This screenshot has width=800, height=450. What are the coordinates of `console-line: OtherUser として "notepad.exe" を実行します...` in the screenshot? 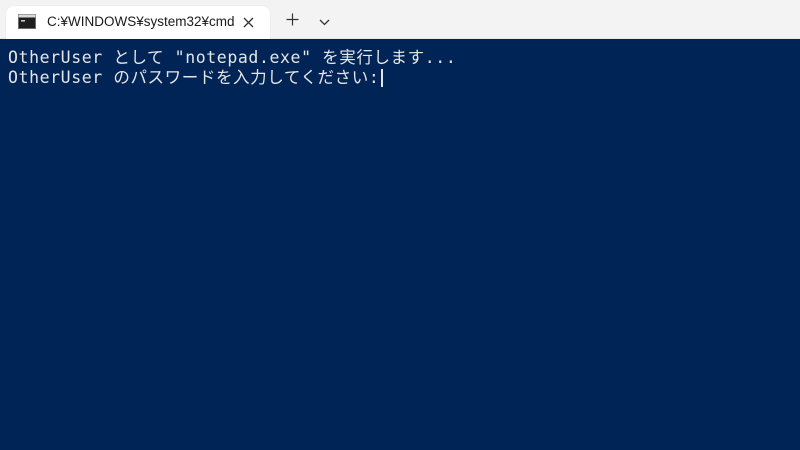 It's located at (400, 58).